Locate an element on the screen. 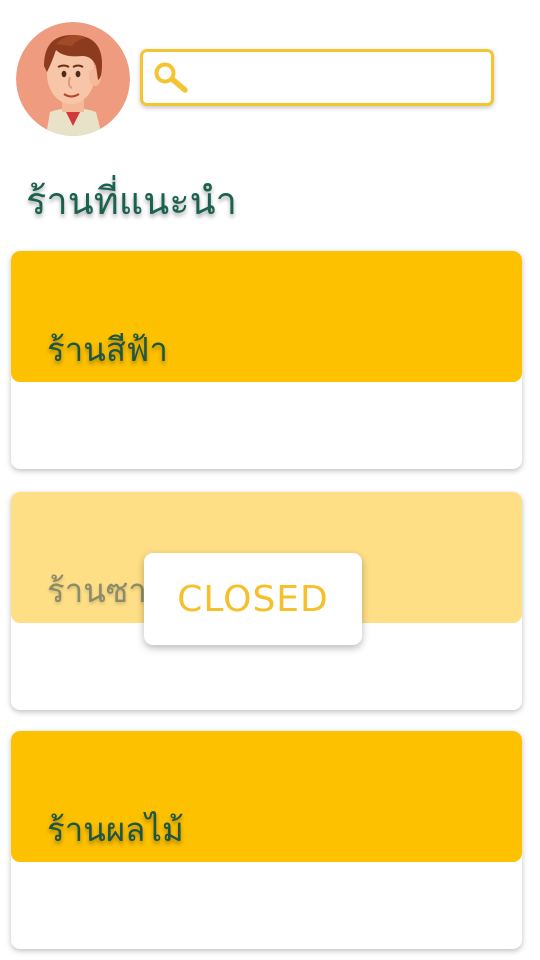 This screenshot has width=540, height=960. search-icon is located at coordinates (172, 78).